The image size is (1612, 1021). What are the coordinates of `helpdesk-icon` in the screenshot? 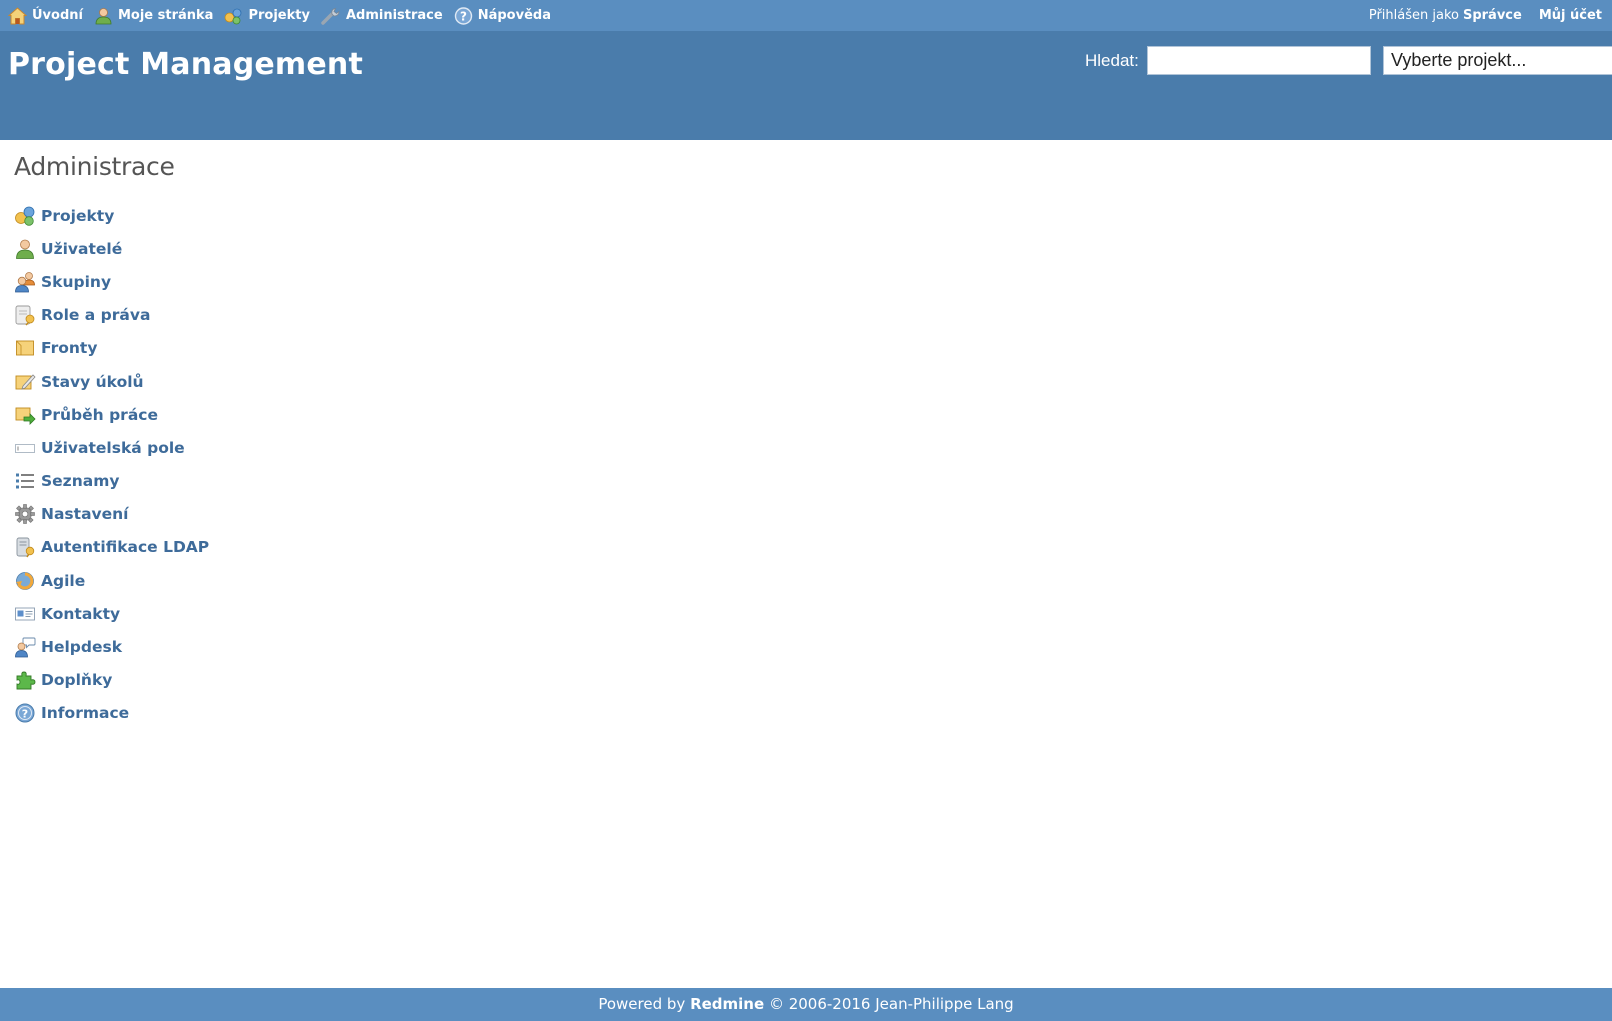 It's located at (25, 647).